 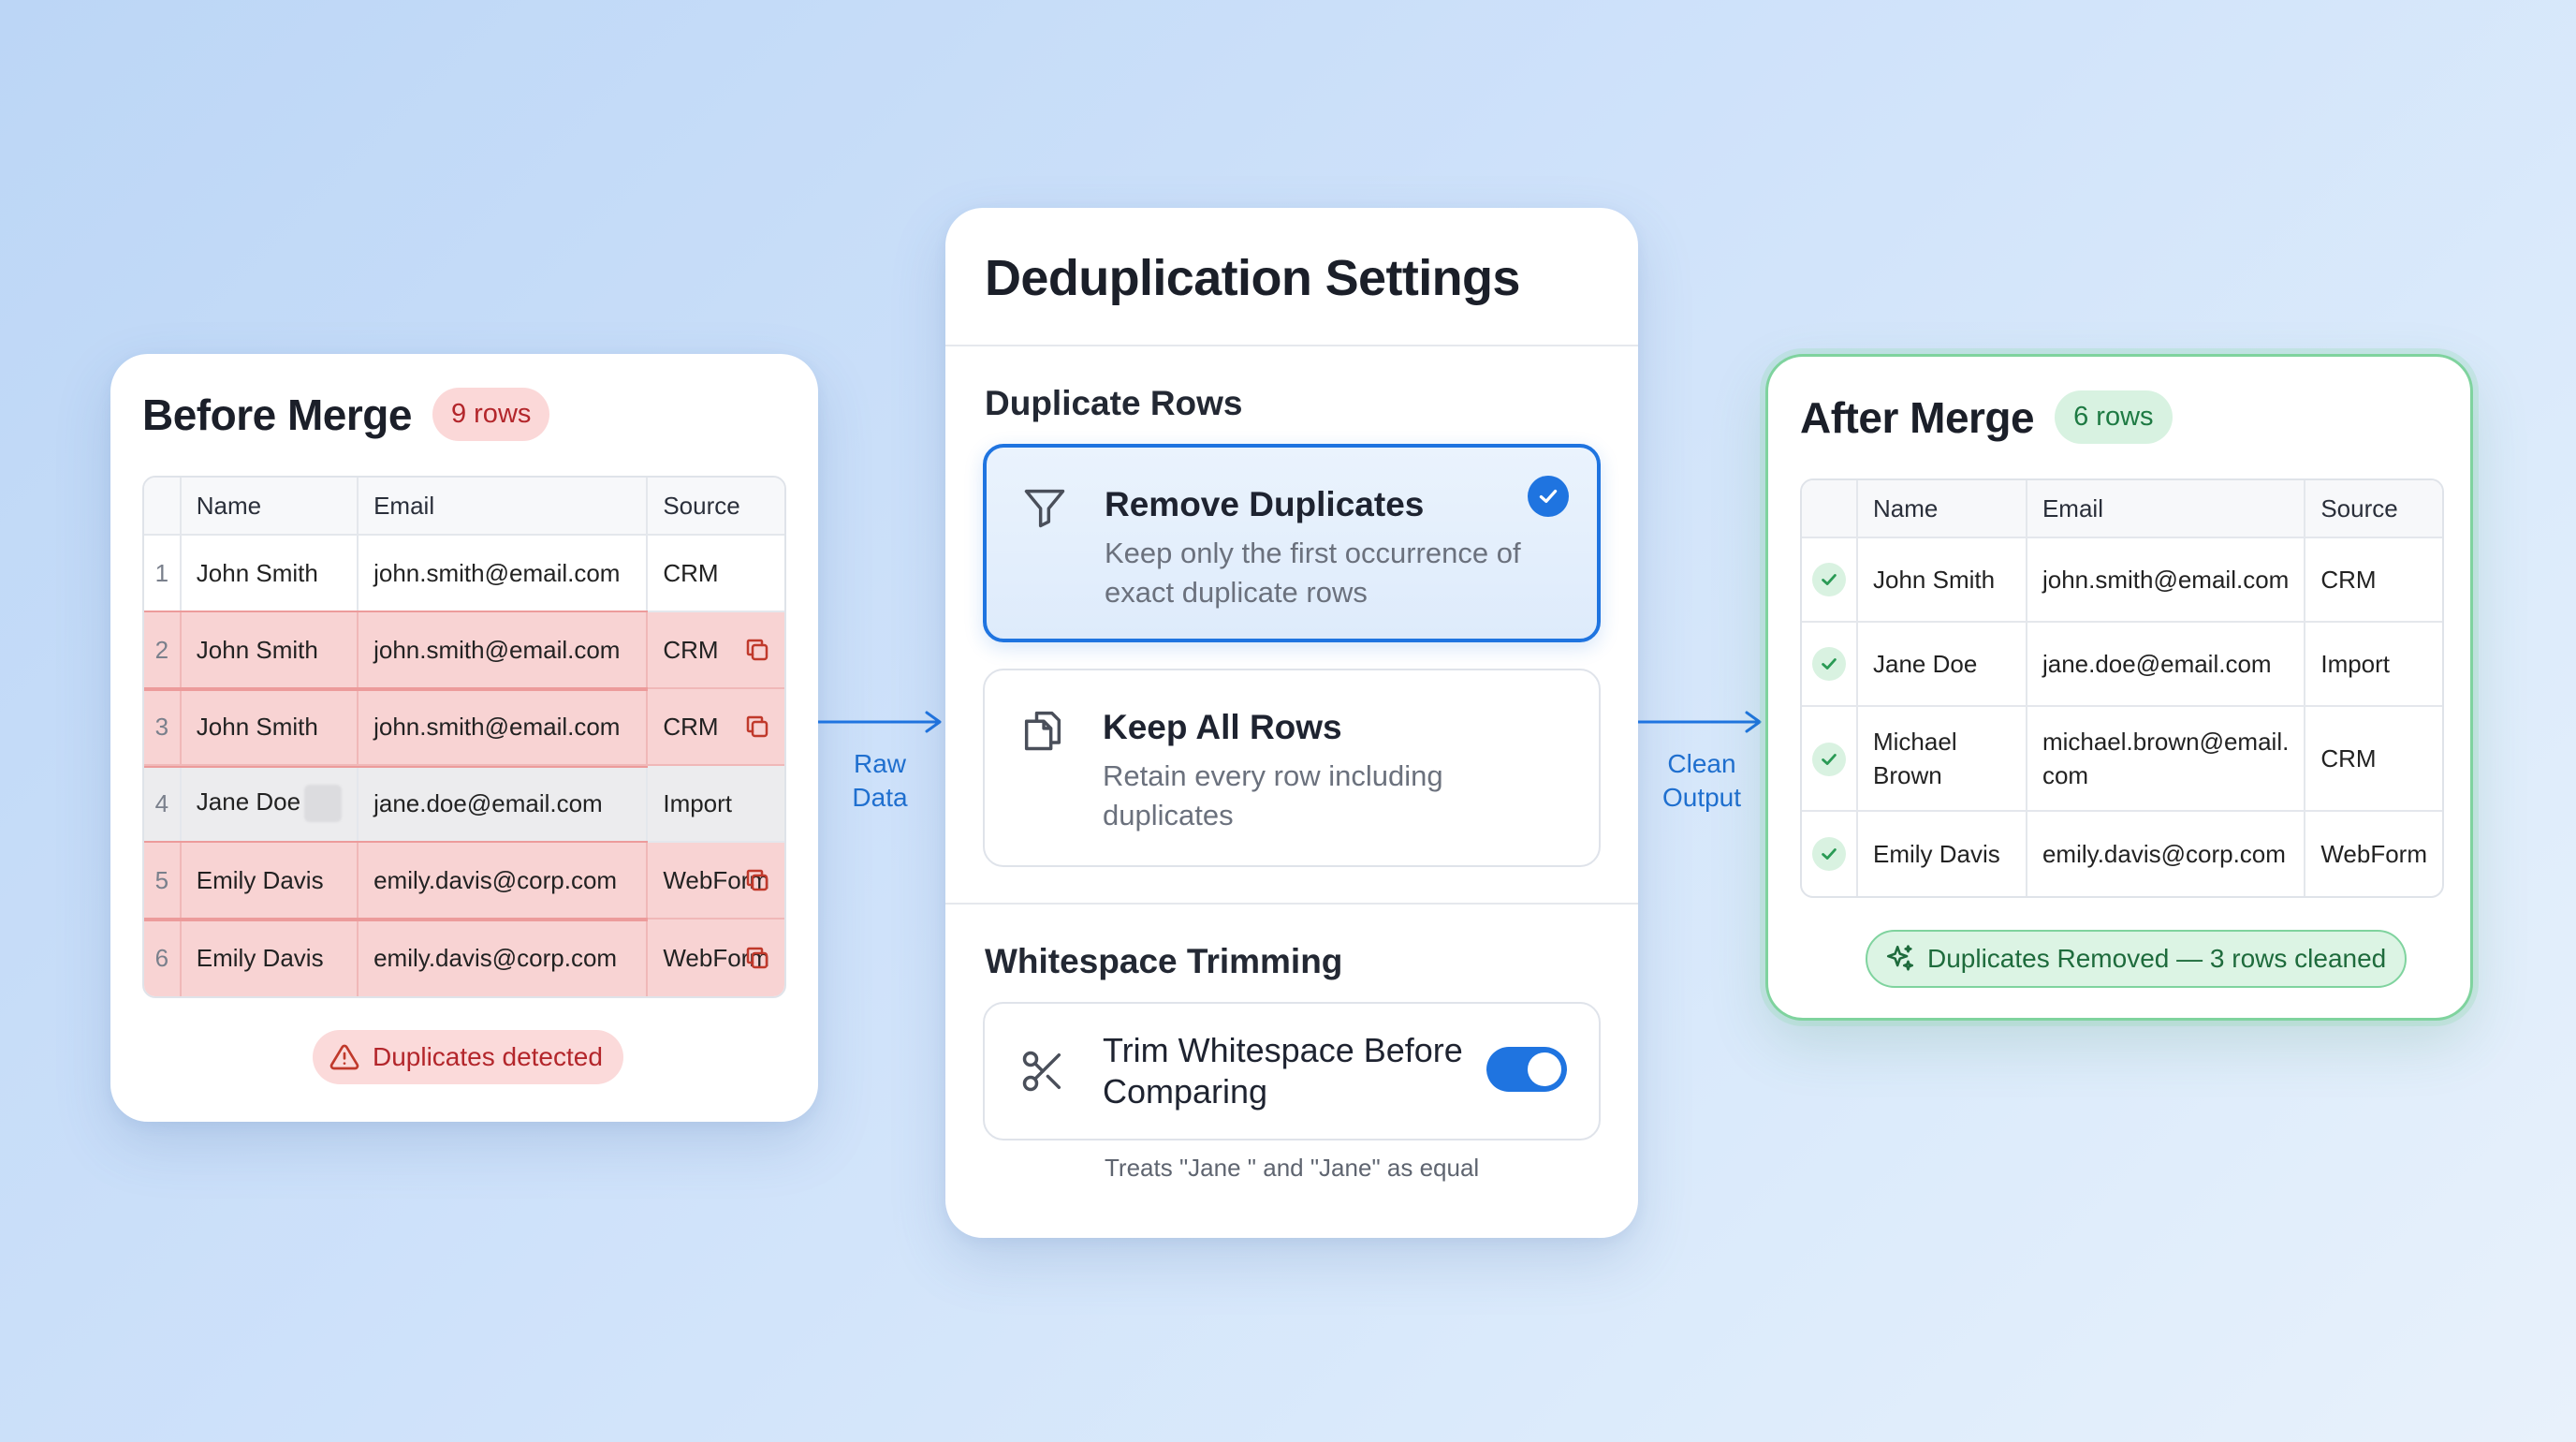 What do you see at coordinates (1041, 1071) in the screenshot?
I see `scissors-icon` at bounding box center [1041, 1071].